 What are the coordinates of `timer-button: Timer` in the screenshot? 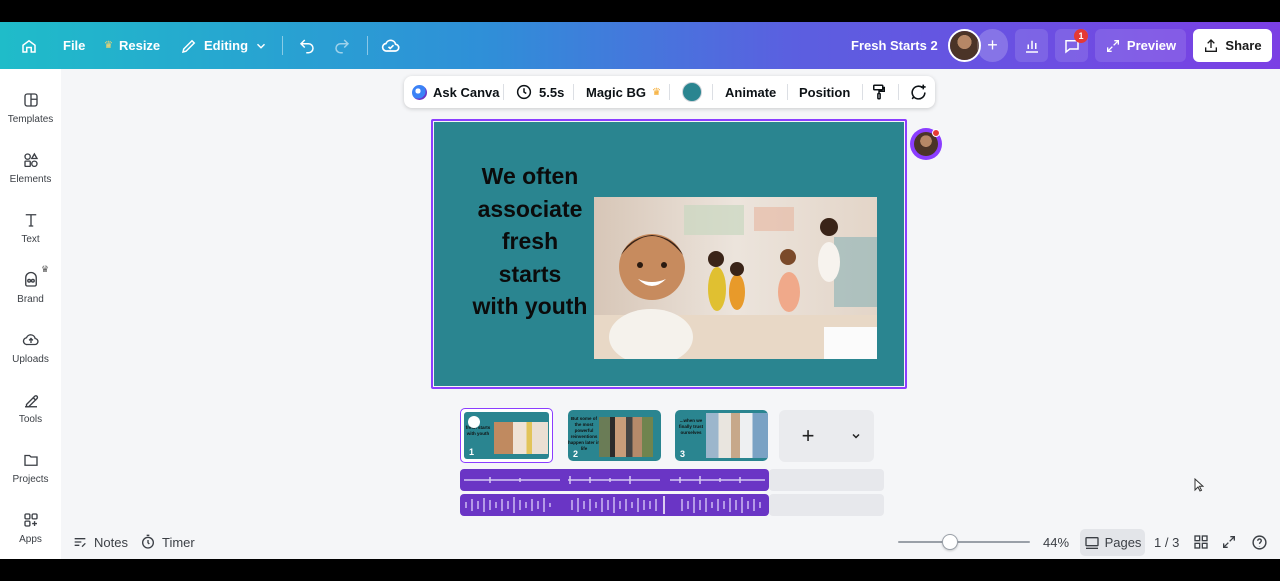 It's located at (167, 542).